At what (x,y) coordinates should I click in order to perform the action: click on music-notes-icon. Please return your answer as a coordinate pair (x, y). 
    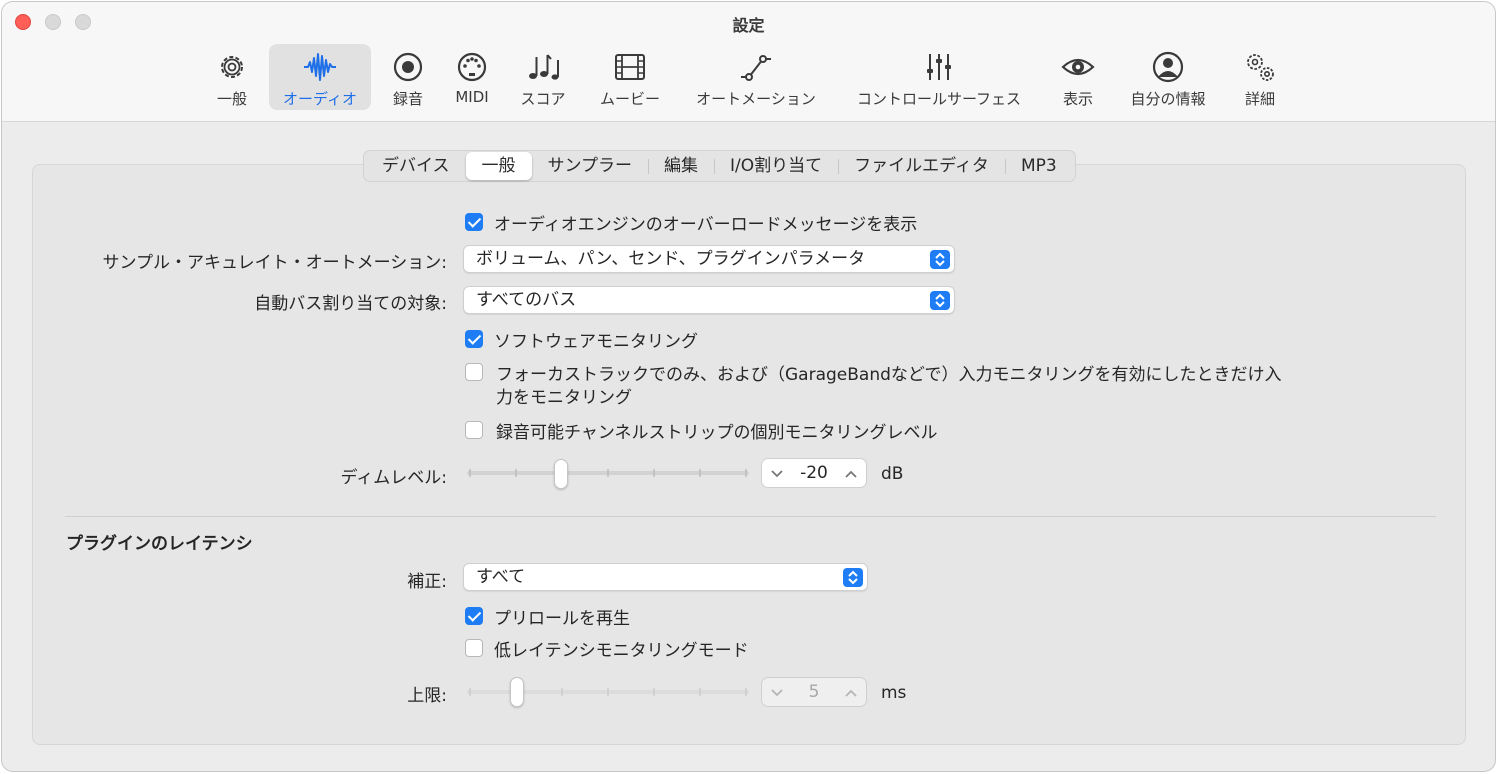
    Looking at the image, I should click on (544, 67).